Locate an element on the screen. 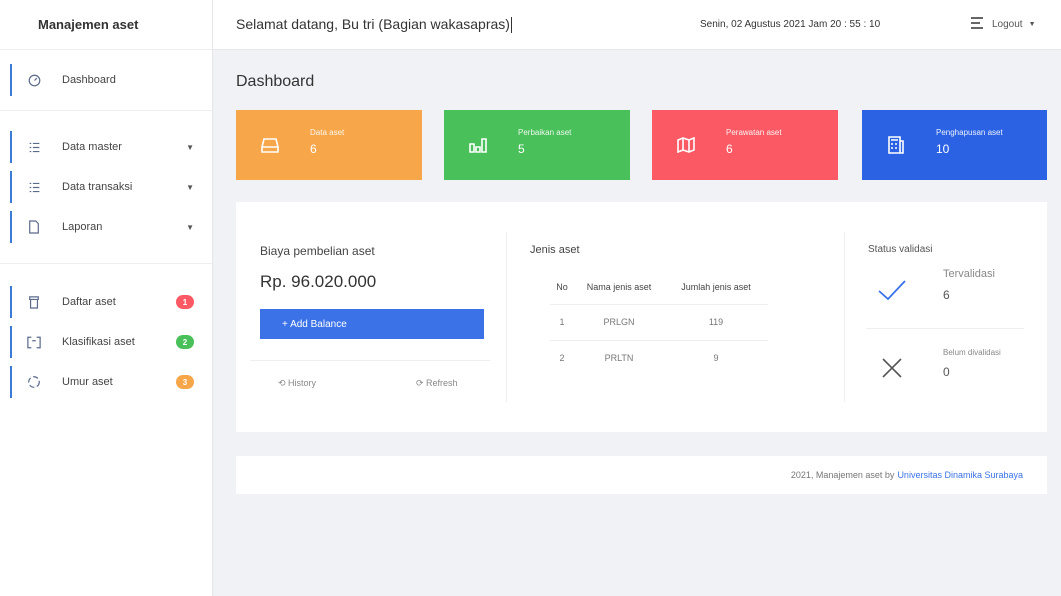 This screenshot has height=596, width=1061. status-title: Status validasi is located at coordinates (900, 249).